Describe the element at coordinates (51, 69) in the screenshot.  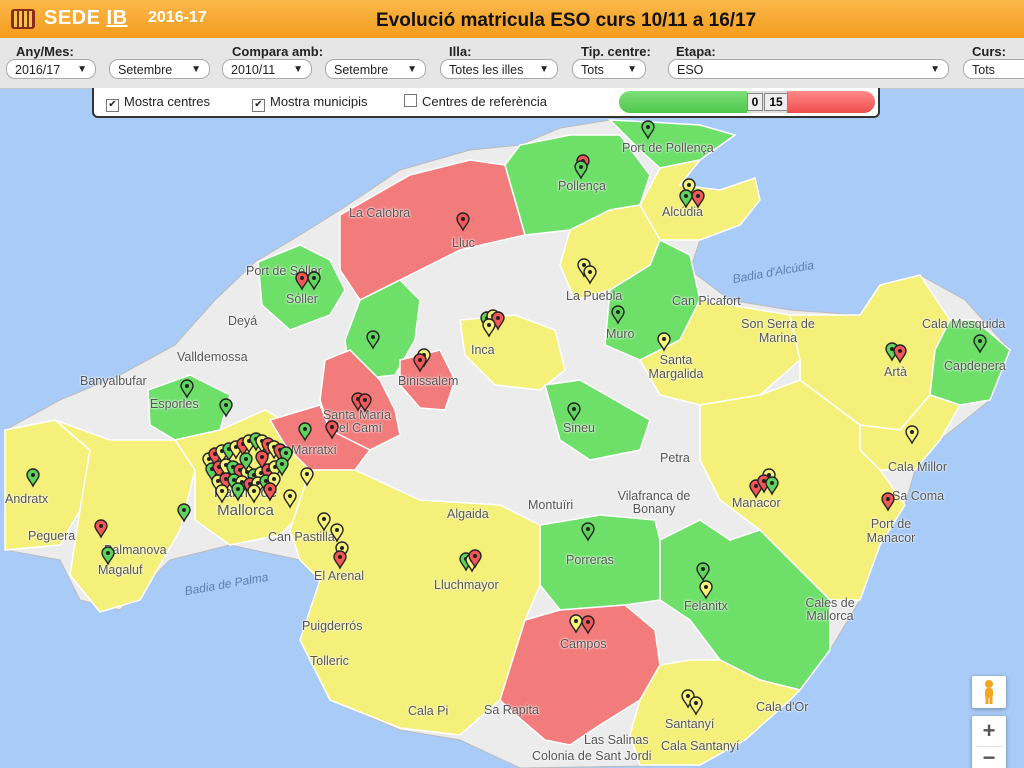
I see `any-select: 2016/17 ▼` at that location.